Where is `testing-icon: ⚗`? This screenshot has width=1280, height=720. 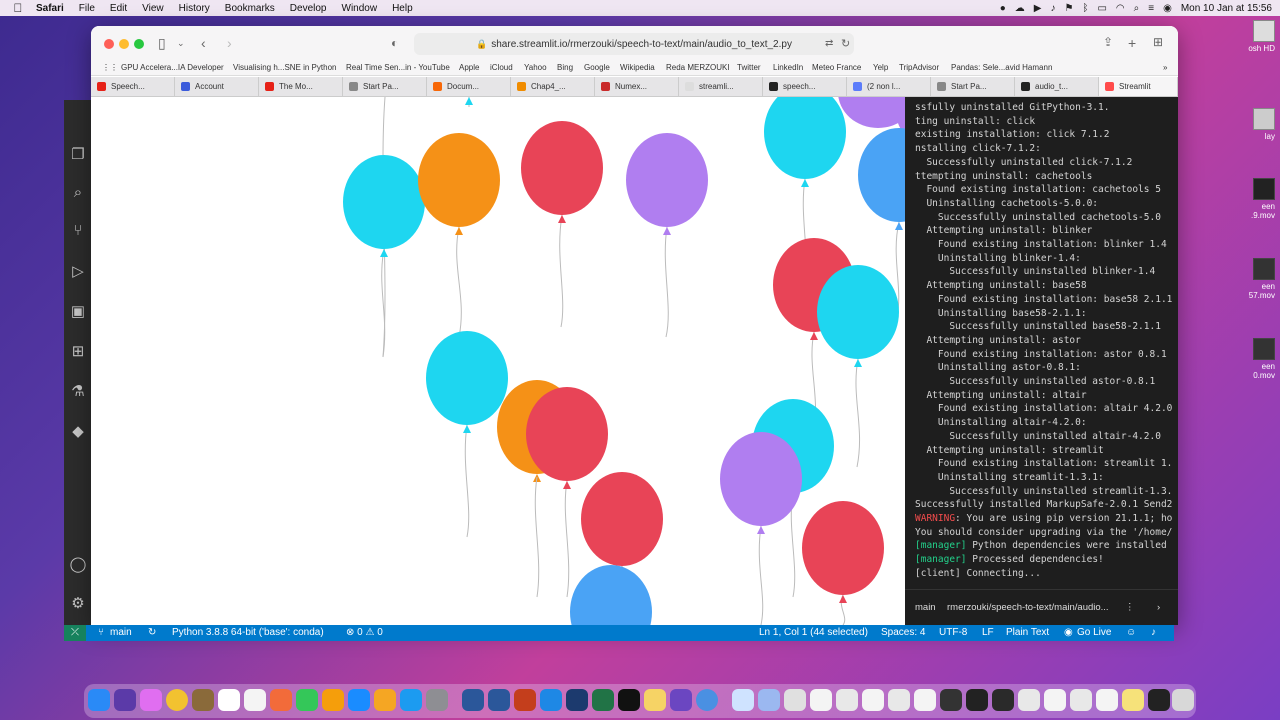
testing-icon: ⚗ is located at coordinates (78, 391).